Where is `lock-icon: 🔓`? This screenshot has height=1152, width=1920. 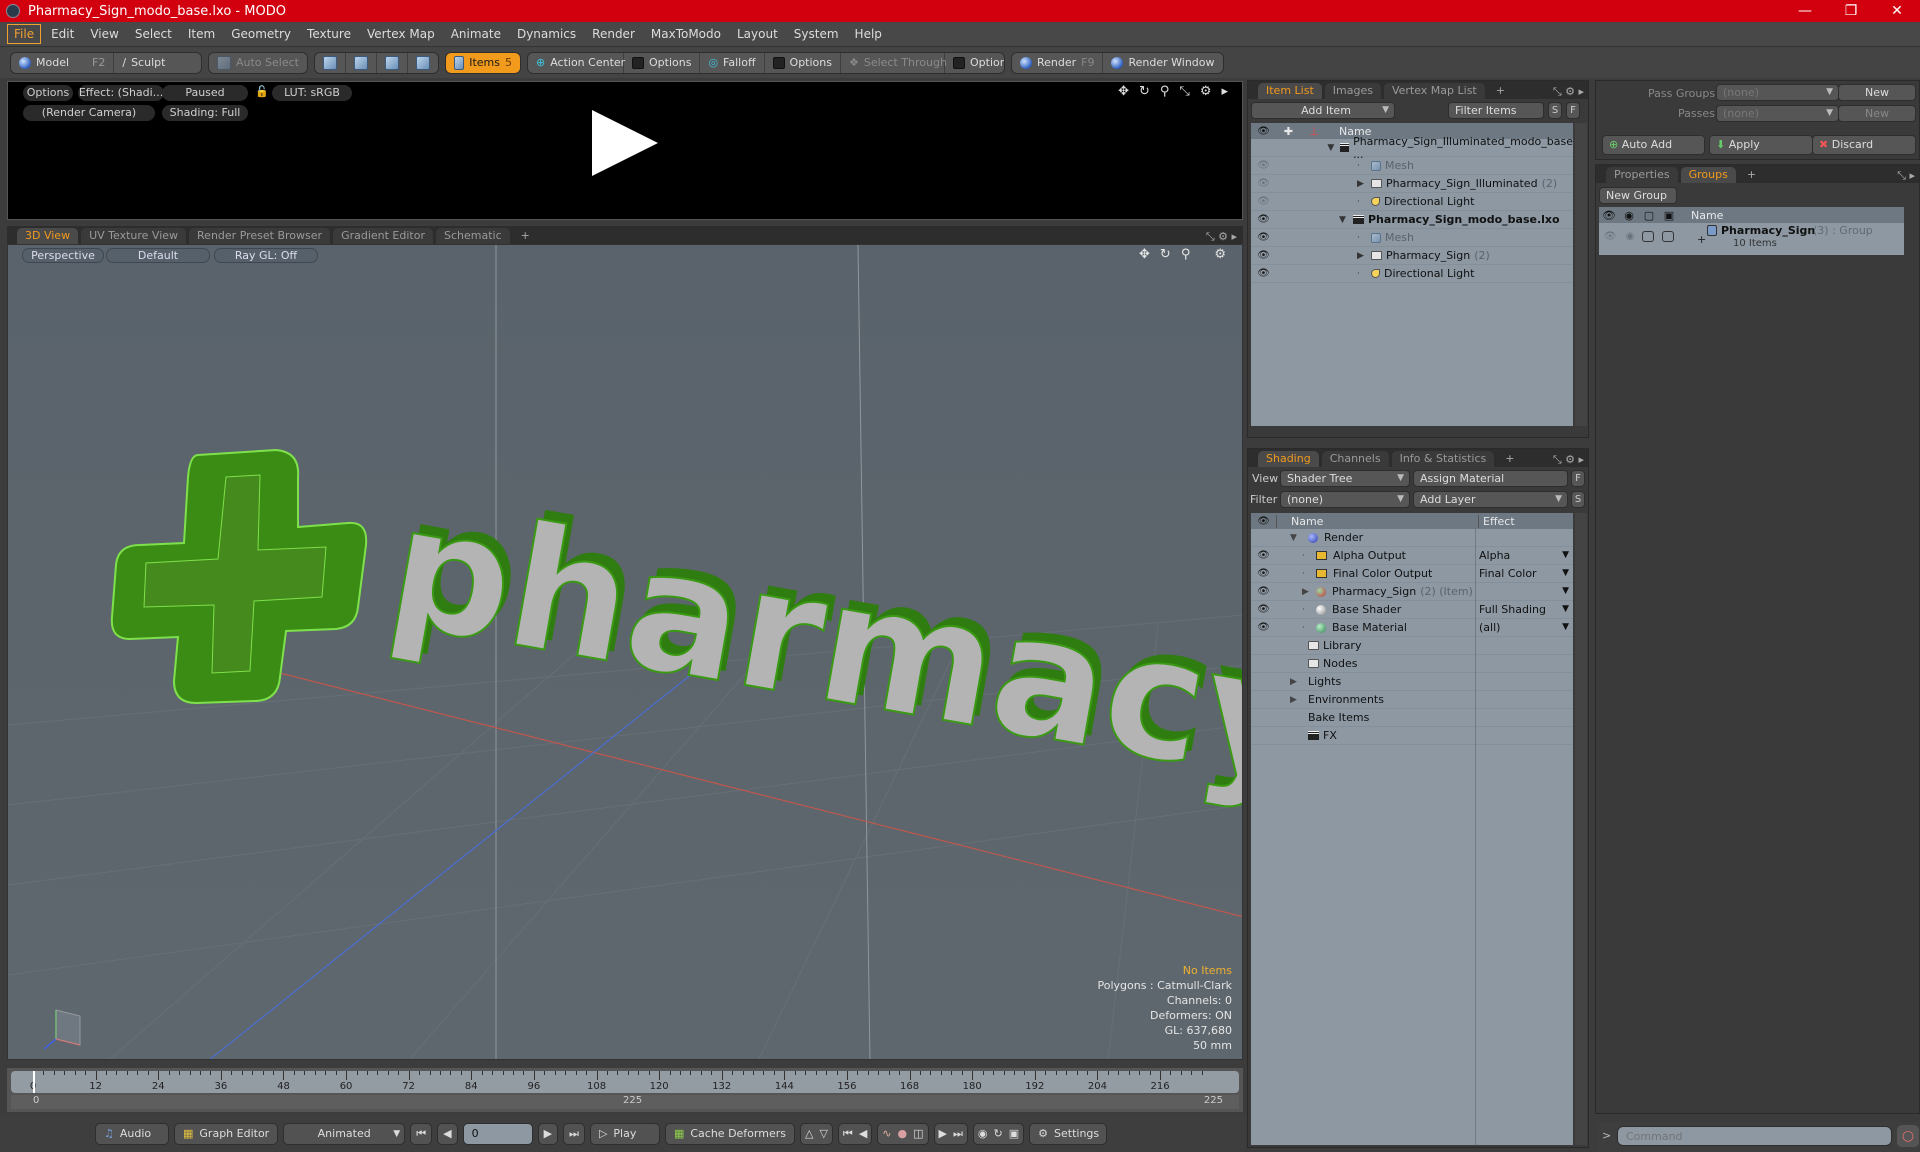
lock-icon: 🔓 is located at coordinates (262, 91).